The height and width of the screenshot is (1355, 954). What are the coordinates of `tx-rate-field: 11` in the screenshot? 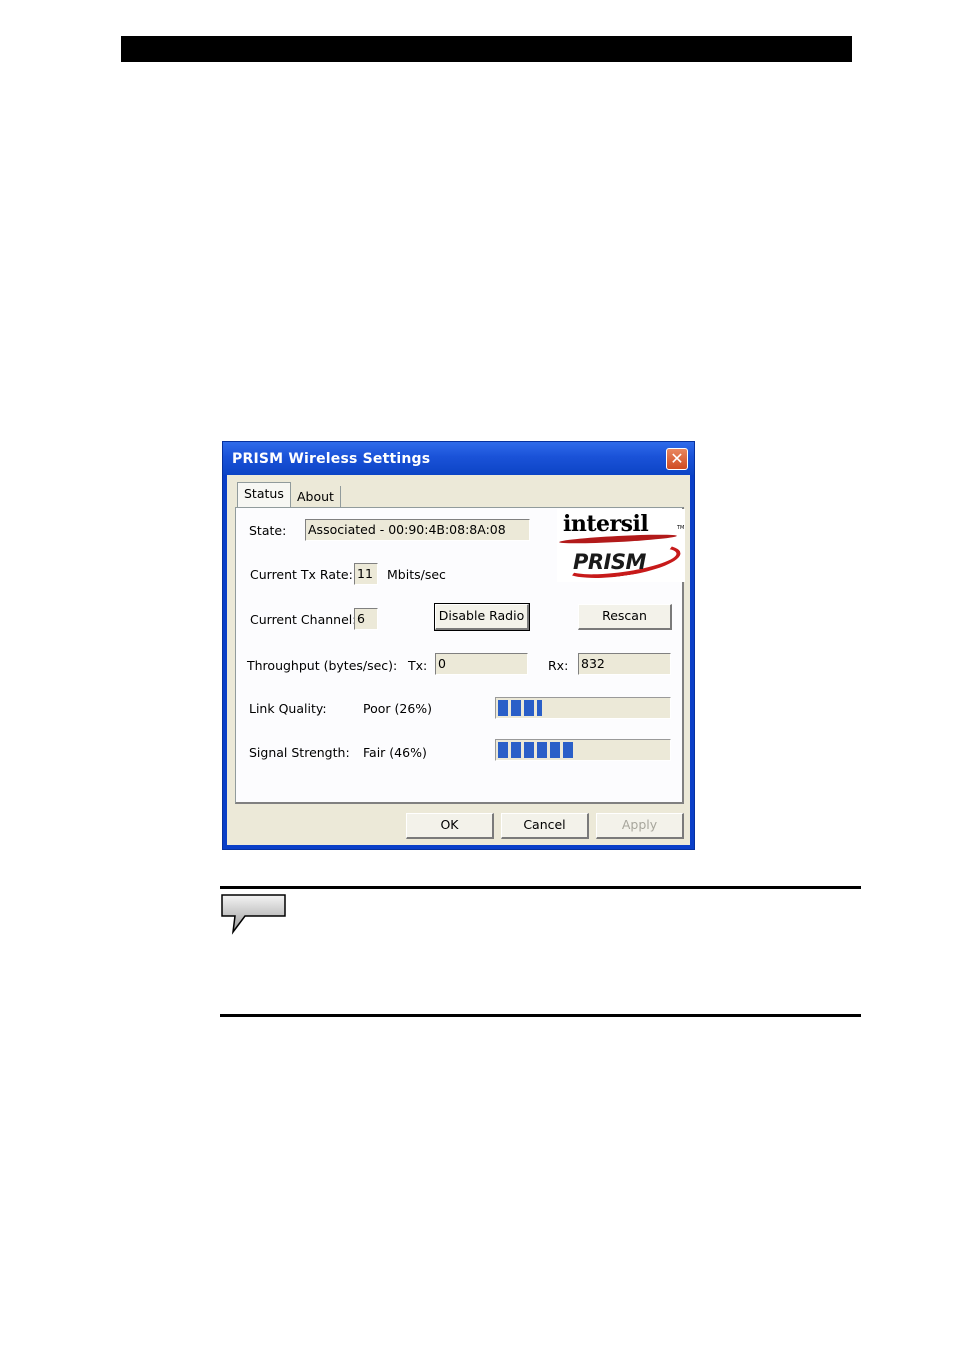 It's located at (366, 574).